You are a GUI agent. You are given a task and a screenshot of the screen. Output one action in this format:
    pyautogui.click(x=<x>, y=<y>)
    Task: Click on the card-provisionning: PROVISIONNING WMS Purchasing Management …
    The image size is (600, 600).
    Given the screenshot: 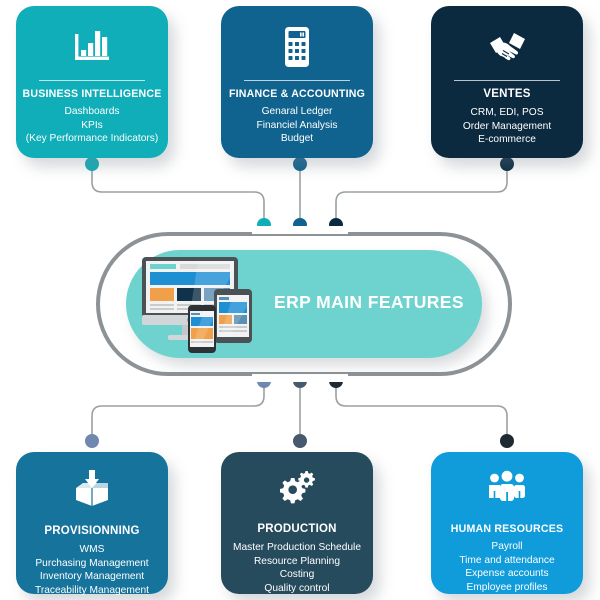 What is the action you would take?
    pyautogui.click(x=92, y=524)
    